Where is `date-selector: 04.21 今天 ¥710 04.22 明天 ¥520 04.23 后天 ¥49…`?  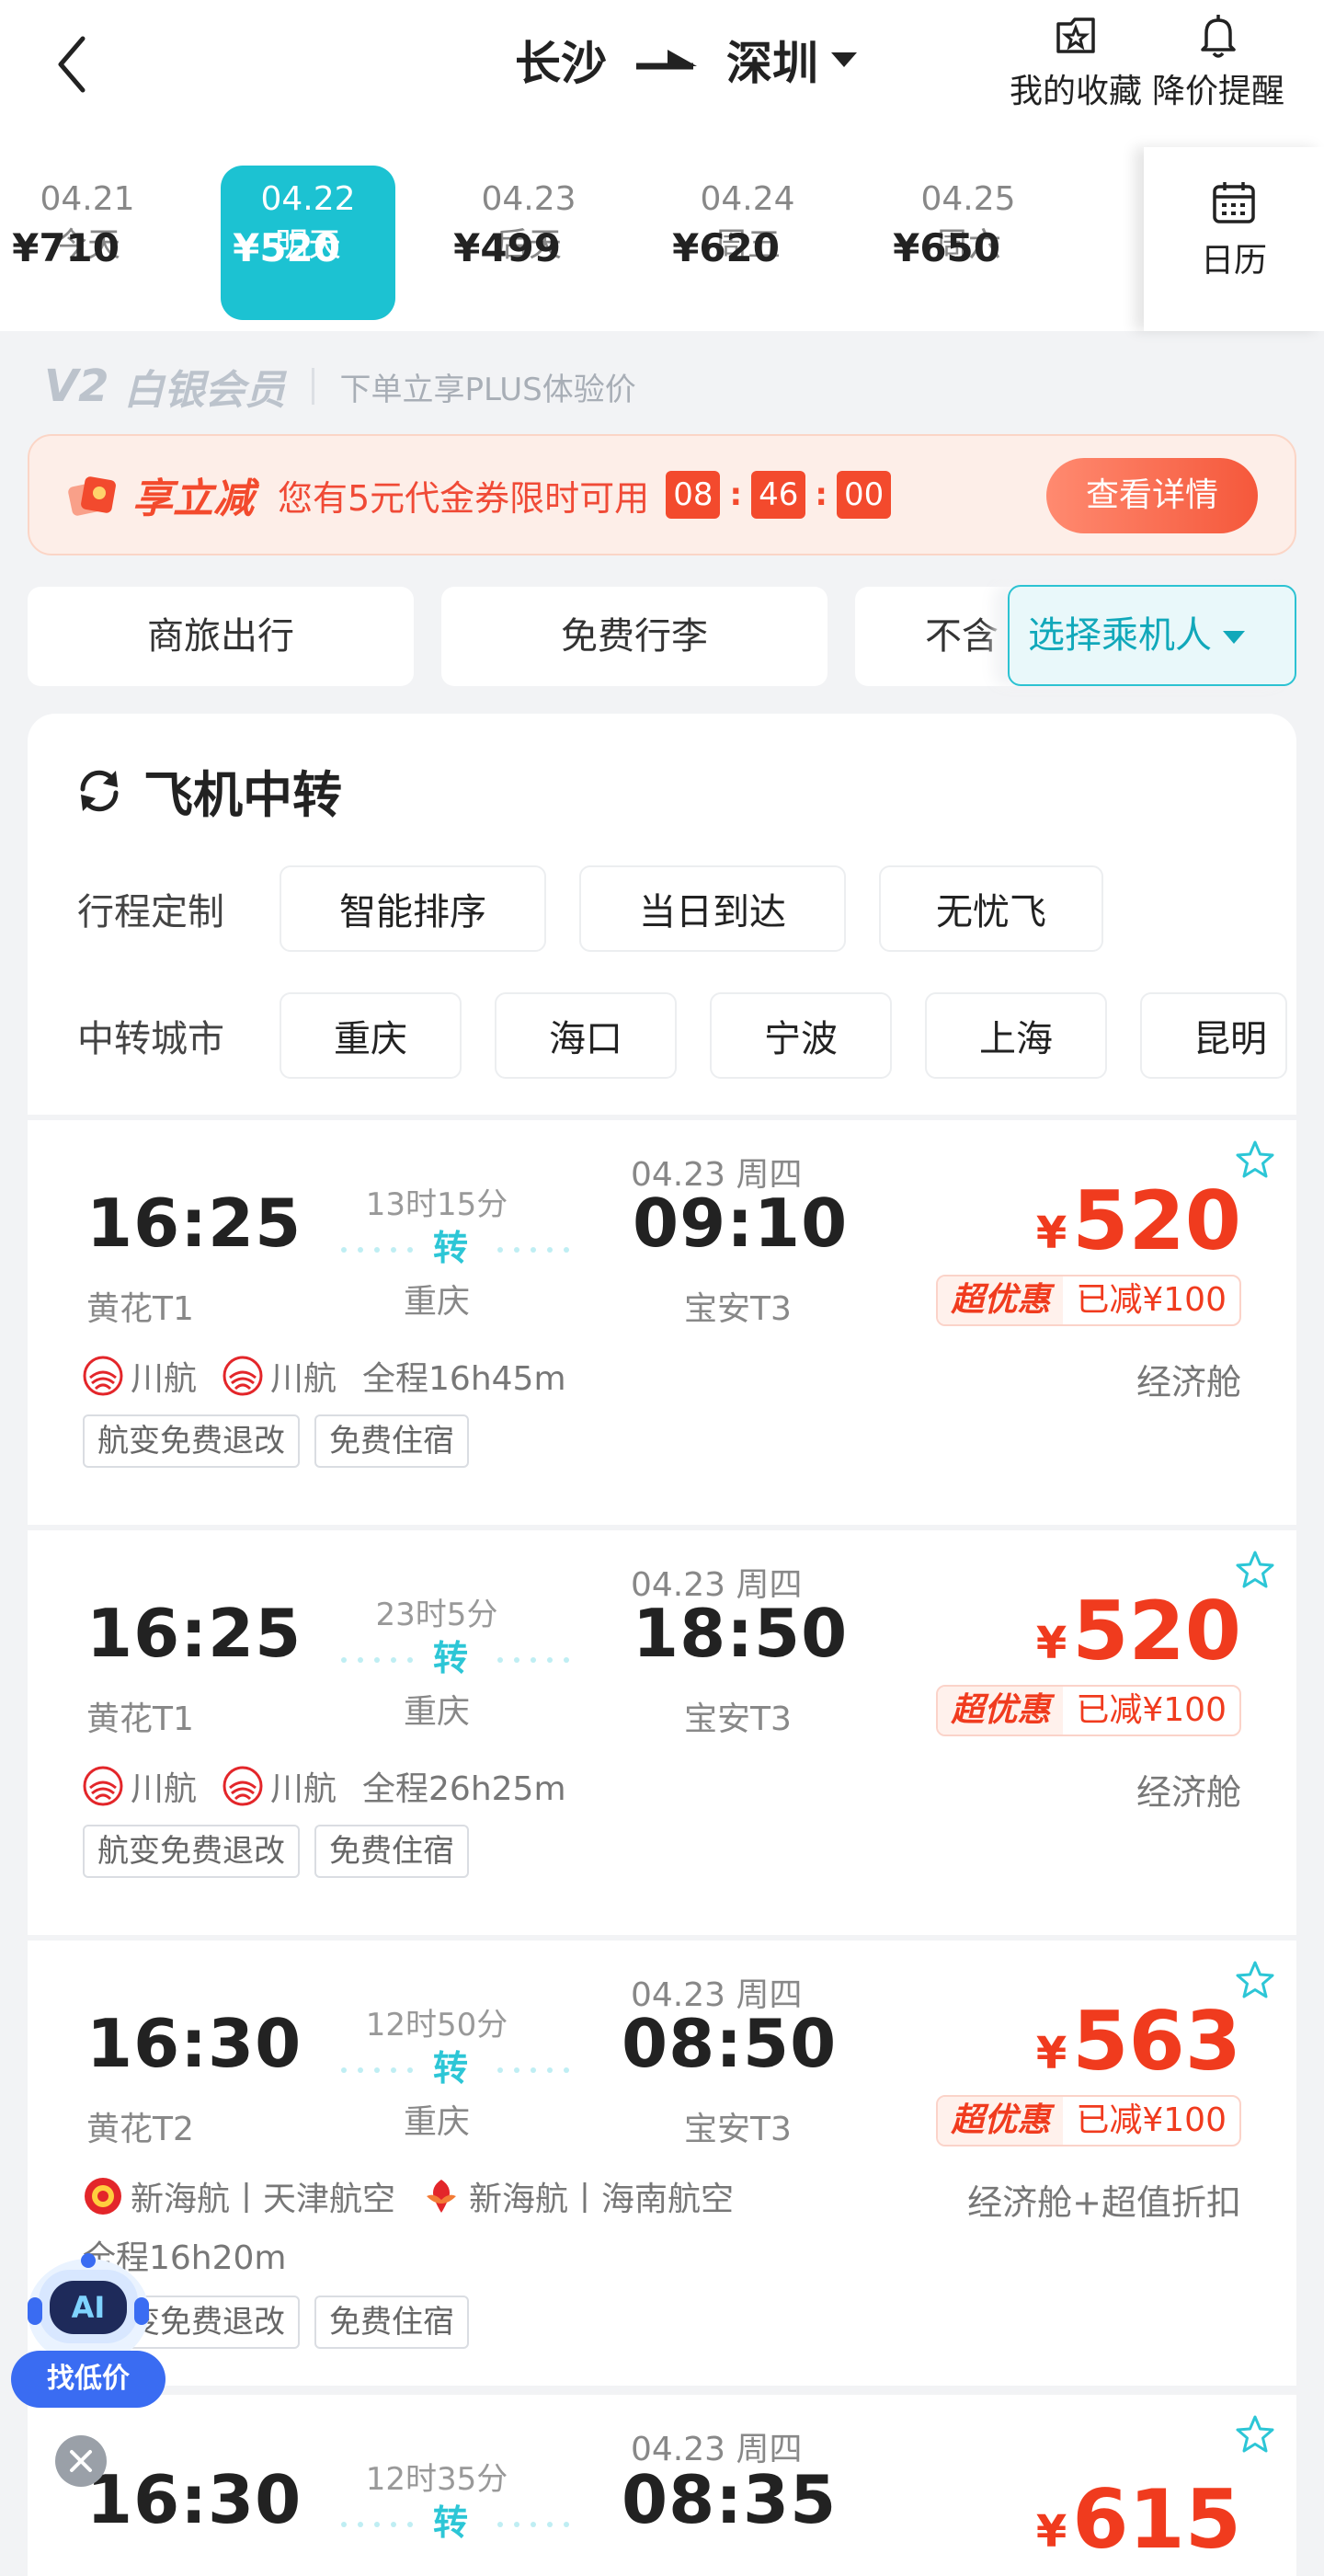
date-selector: 04.21 今天 ¥710 04.22 明天 ¥520 04.23 后天 ¥49… is located at coordinates (662, 239).